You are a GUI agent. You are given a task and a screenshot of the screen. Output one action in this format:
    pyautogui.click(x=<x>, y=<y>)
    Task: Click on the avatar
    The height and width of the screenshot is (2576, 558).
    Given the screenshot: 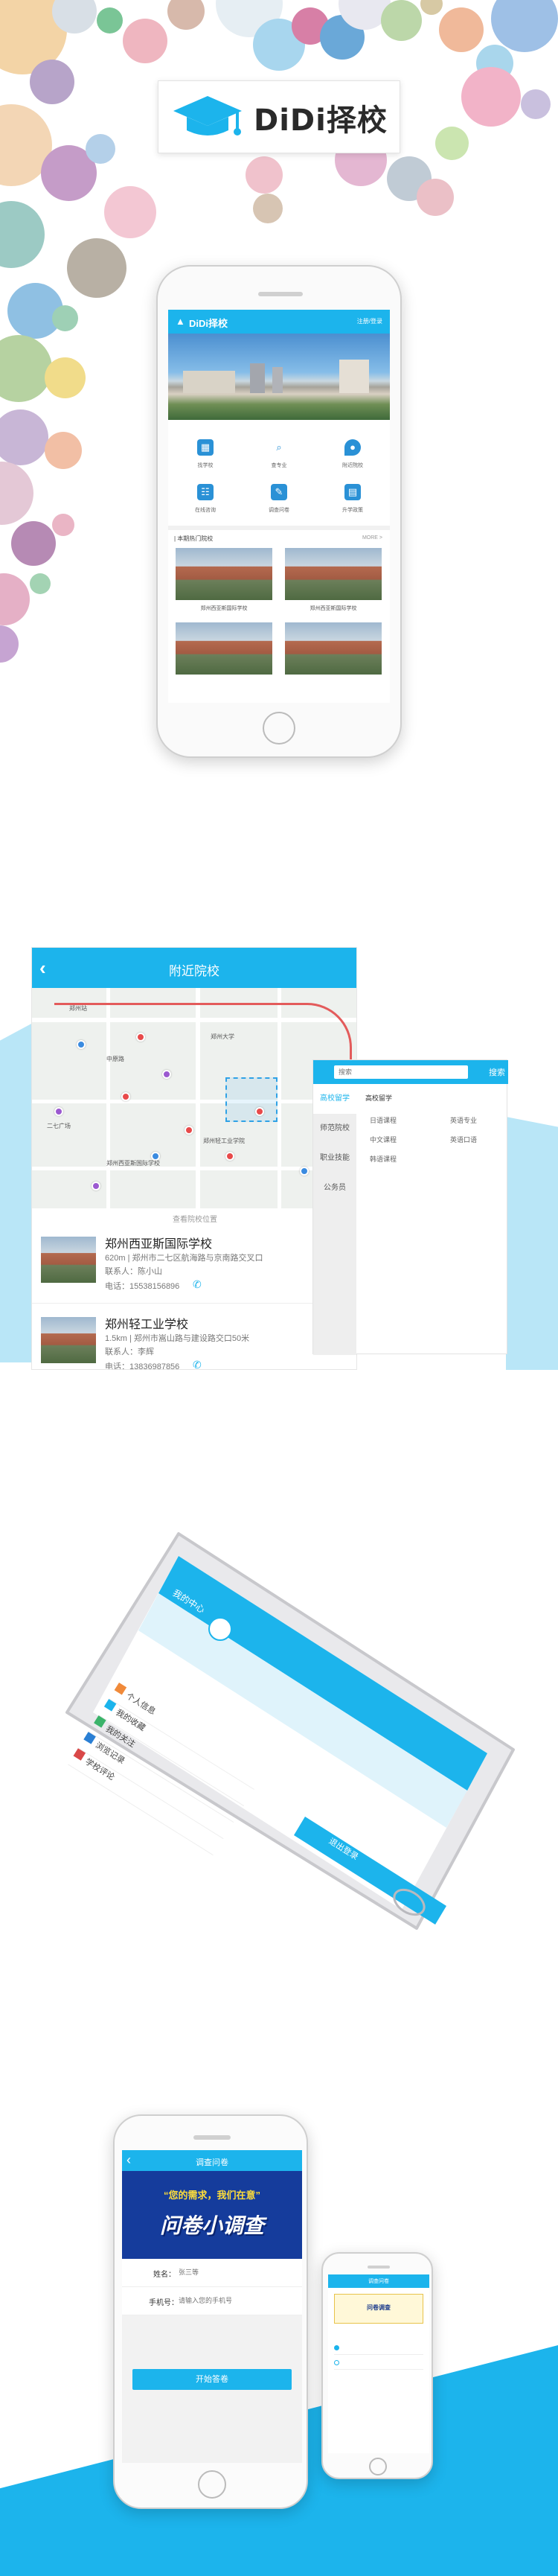 What is the action you would take?
    pyautogui.click(x=220, y=1629)
    